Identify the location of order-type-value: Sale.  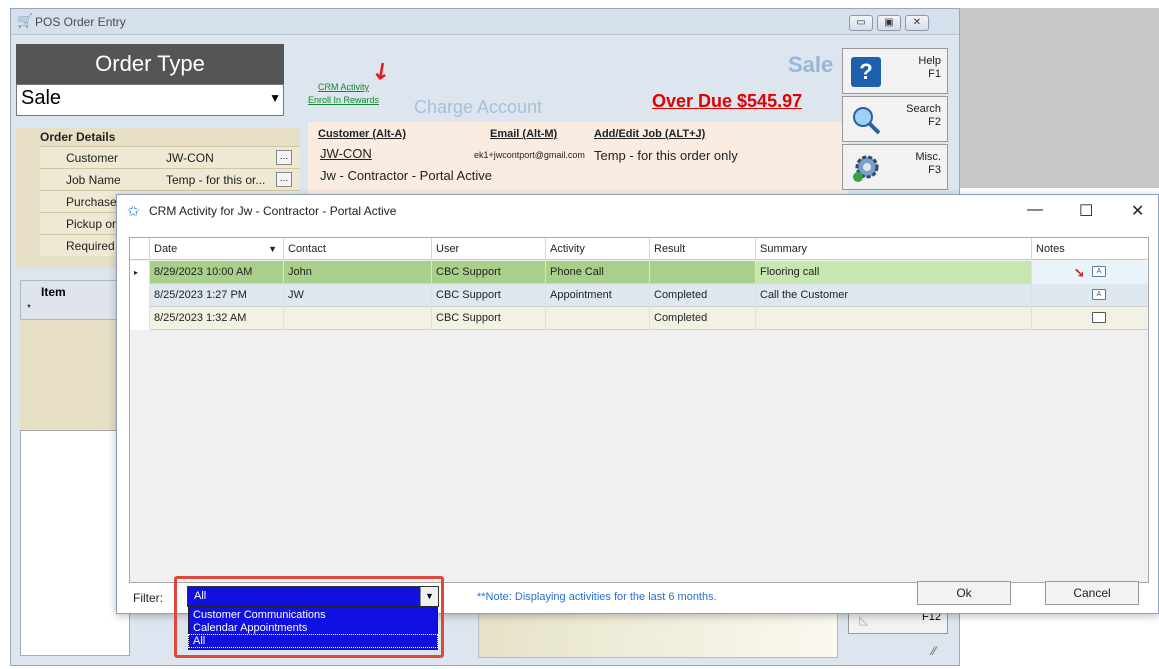
(41, 98).